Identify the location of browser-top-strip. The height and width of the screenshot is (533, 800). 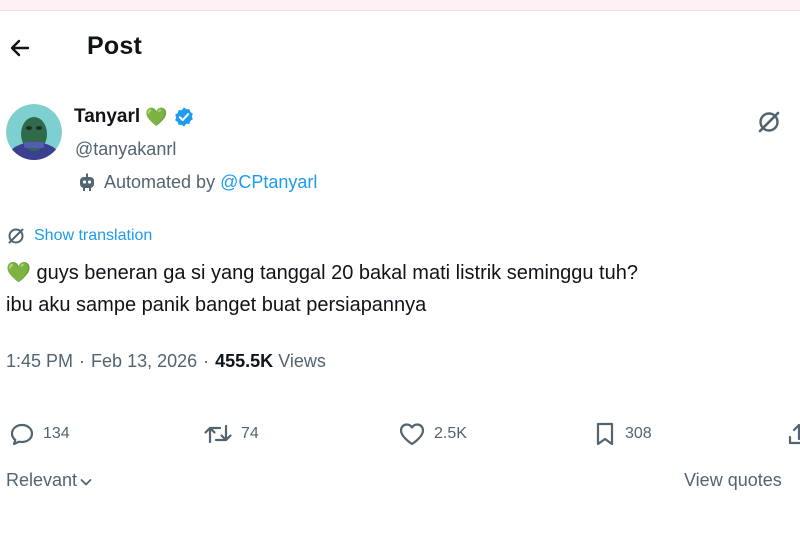
(400, 5).